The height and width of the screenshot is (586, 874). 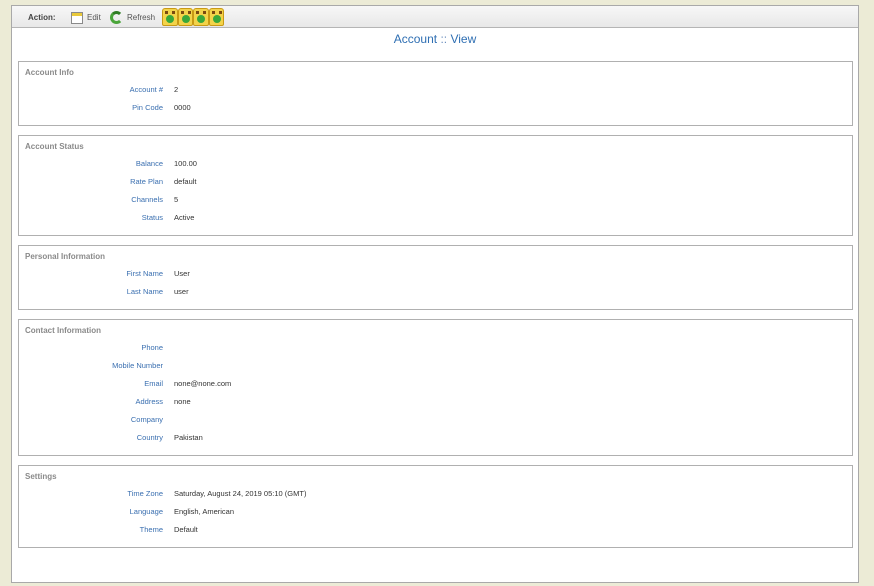 What do you see at coordinates (145, 493) in the screenshot?
I see `field-label: Time Zone` at bounding box center [145, 493].